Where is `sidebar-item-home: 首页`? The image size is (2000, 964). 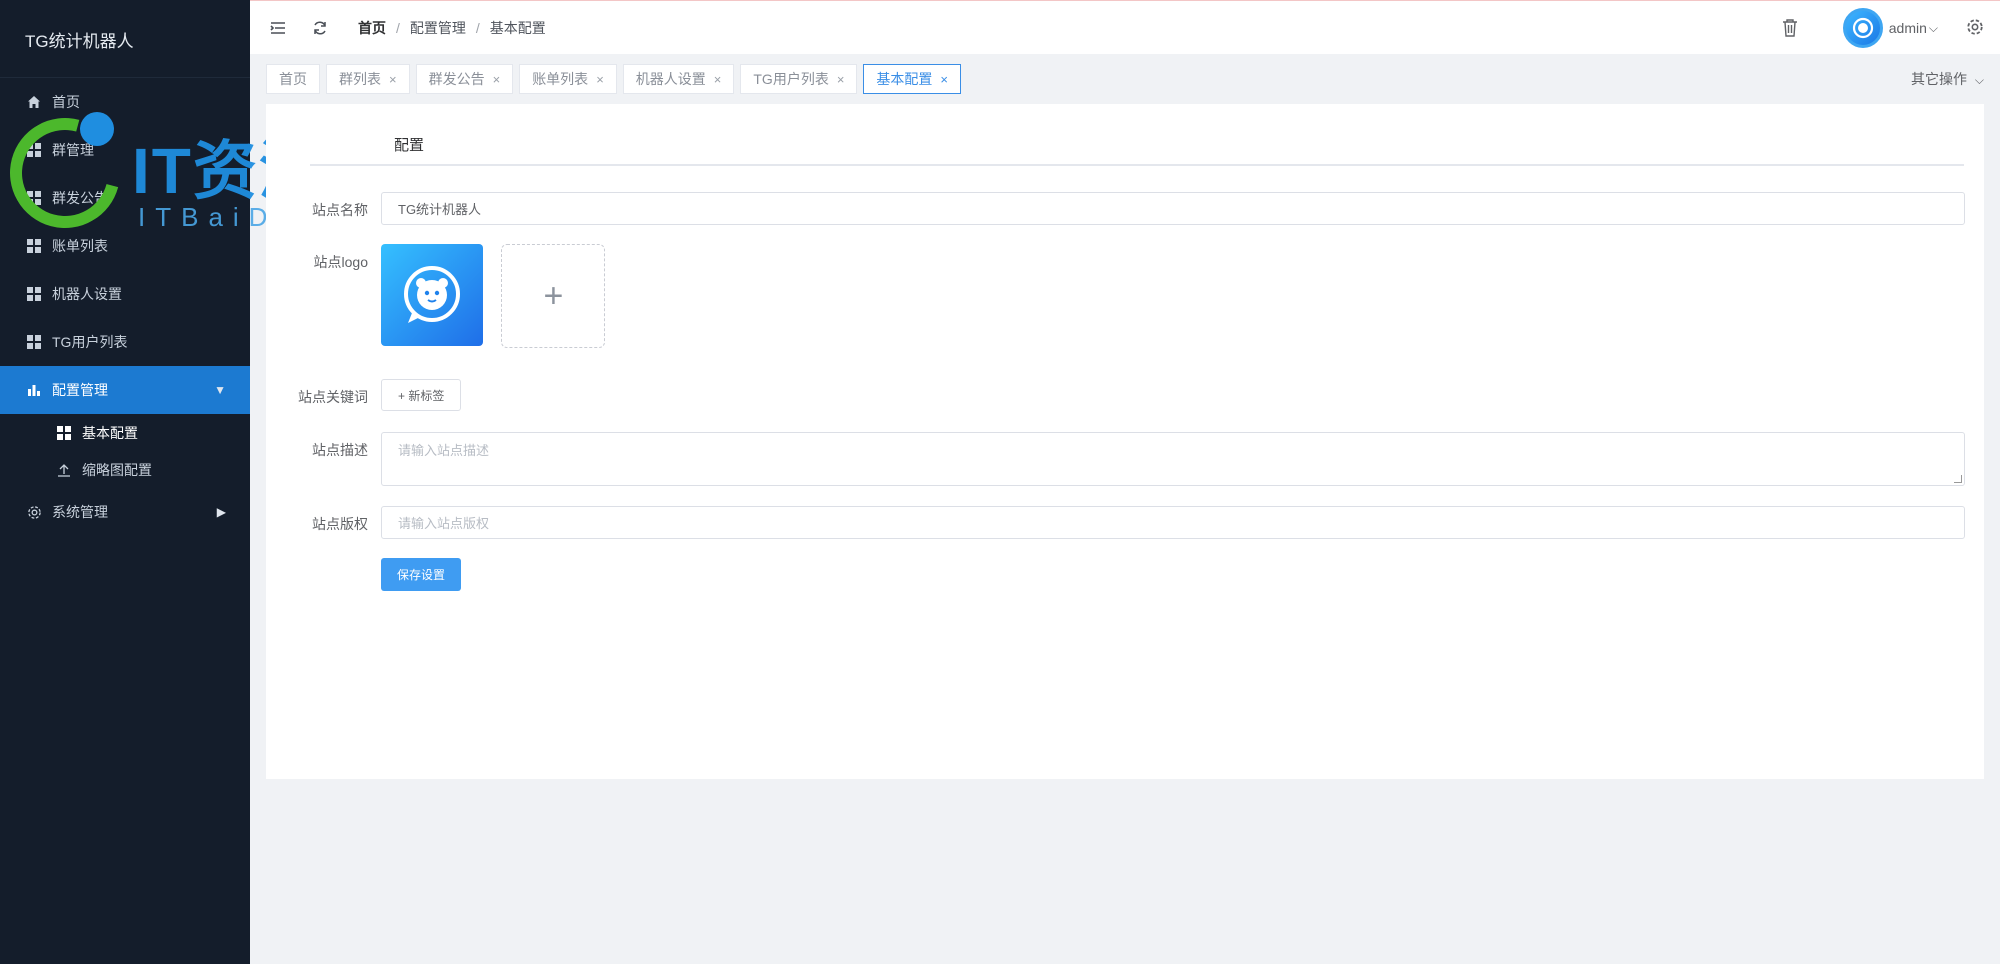 sidebar-item-home: 首页 is located at coordinates (125, 102).